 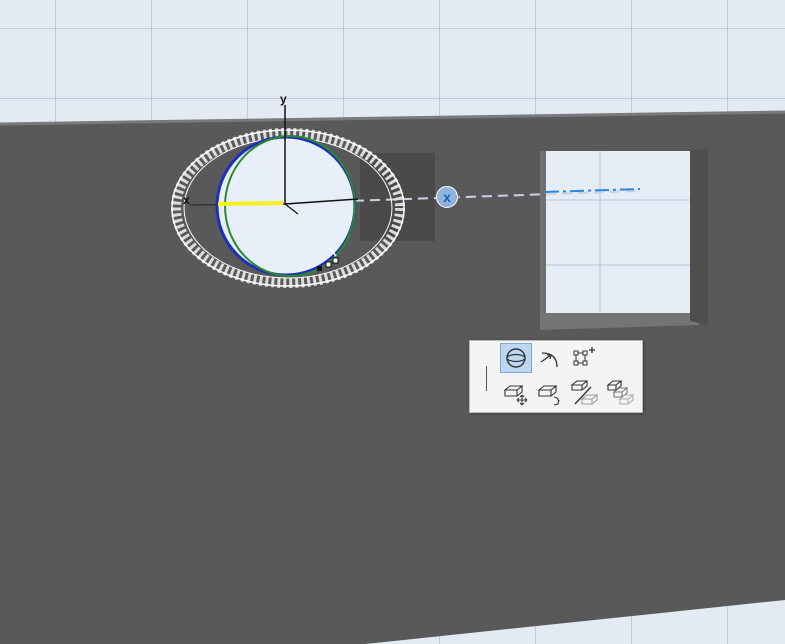 What do you see at coordinates (283, 99) in the screenshot?
I see `y-axis-label: y` at bounding box center [283, 99].